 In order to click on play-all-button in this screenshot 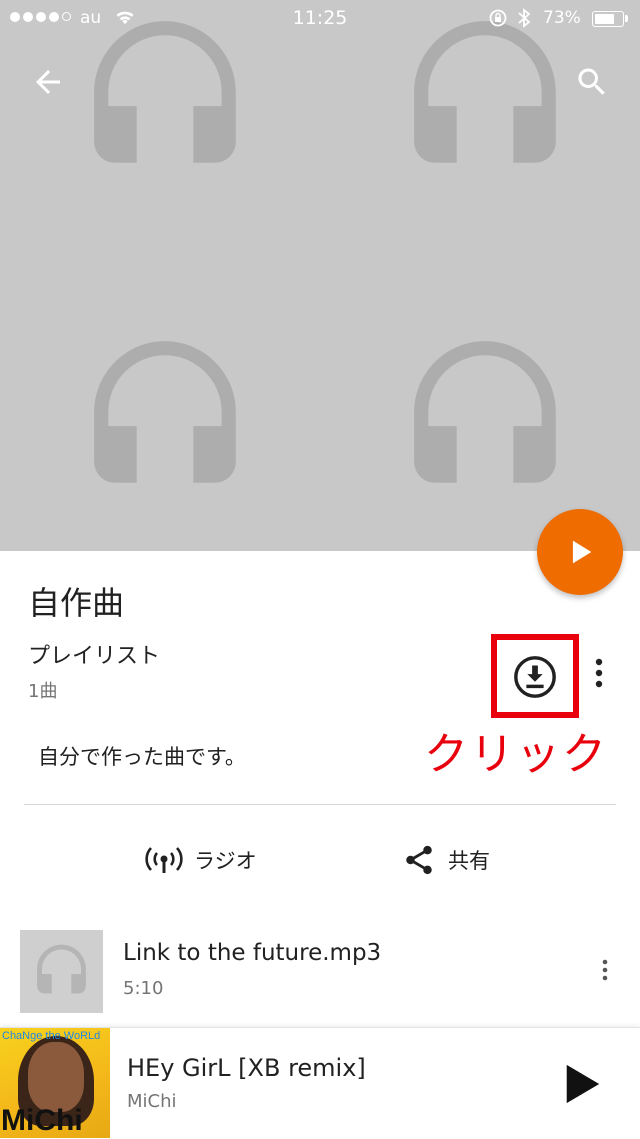, I will do `click(580, 552)`.